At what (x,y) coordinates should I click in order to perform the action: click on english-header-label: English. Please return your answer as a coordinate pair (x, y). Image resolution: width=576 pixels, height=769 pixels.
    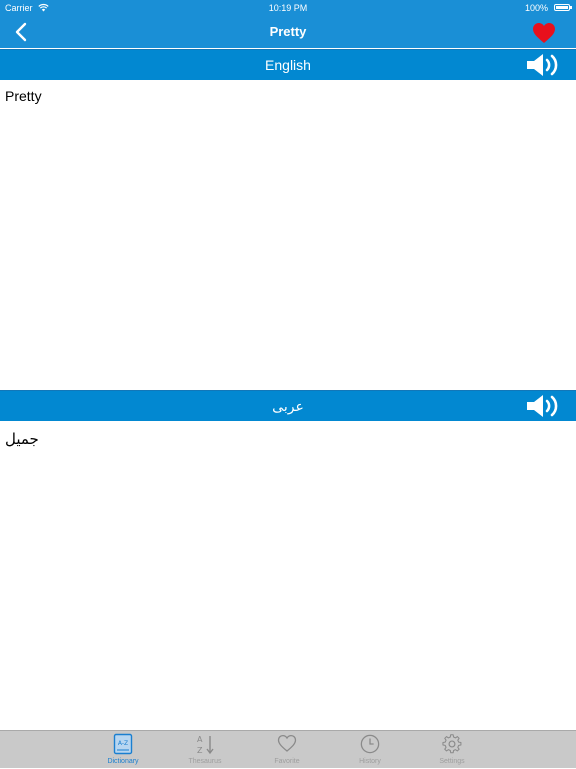
    Looking at the image, I should click on (288, 65).